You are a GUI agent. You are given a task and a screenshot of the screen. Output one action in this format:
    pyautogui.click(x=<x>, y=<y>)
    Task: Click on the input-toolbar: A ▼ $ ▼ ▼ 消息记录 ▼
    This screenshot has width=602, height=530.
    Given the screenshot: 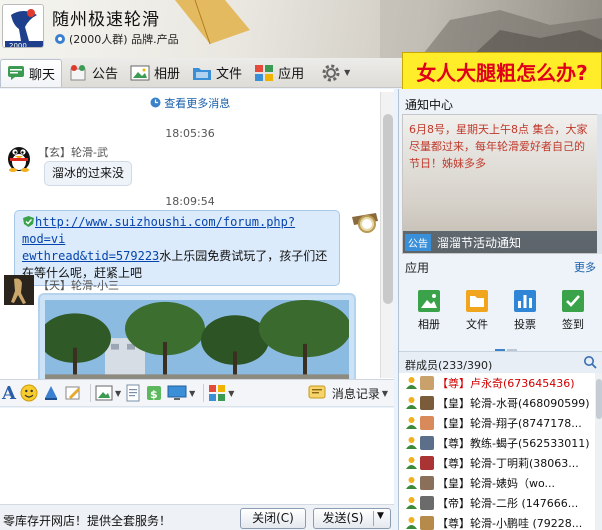 What is the action you would take?
    pyautogui.click(x=197, y=393)
    